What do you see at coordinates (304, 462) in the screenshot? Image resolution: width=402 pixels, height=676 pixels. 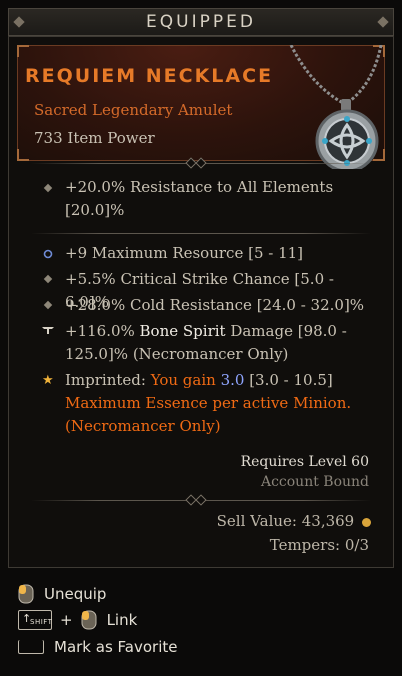 I see `required-level: Requires Level 60` at bounding box center [304, 462].